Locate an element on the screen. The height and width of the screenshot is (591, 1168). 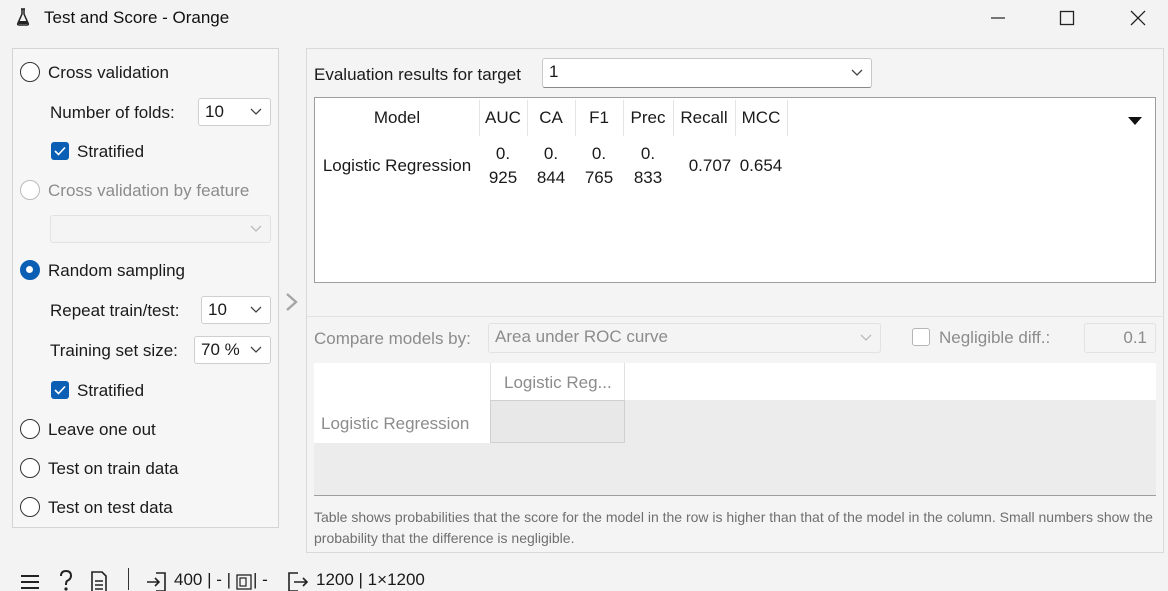
row-auc: 0. 925 is located at coordinates (503, 165).